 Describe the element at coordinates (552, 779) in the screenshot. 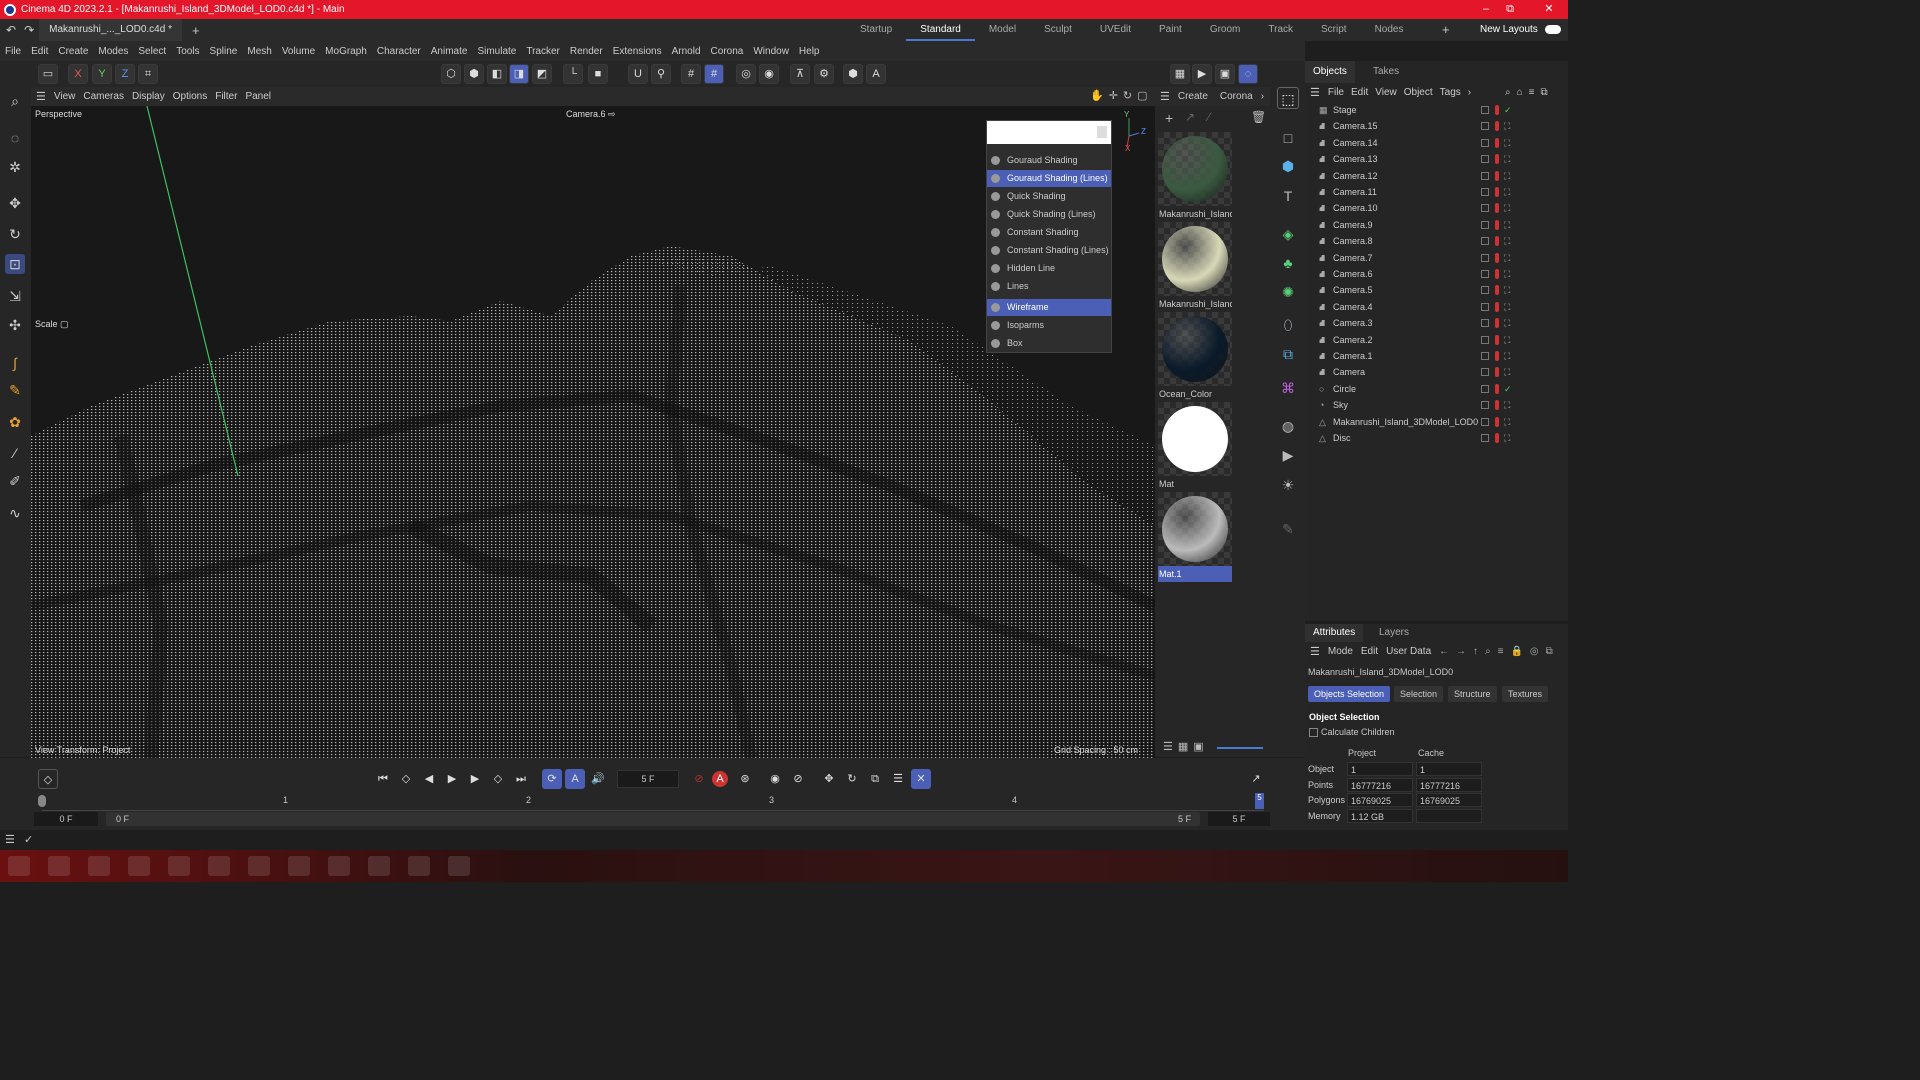

I see `loop-icon: ⟳` at that location.